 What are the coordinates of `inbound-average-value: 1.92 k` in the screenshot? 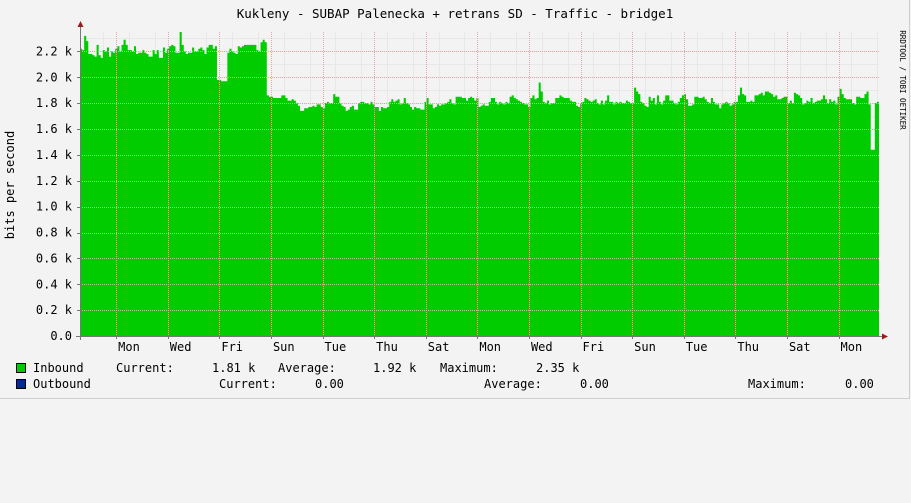 It's located at (395, 368).